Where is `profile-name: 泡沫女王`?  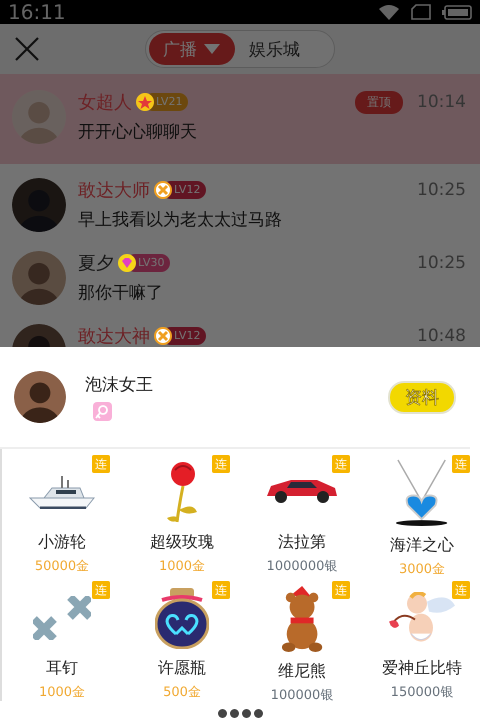
profile-name: 泡沫女王 is located at coordinates (119, 385).